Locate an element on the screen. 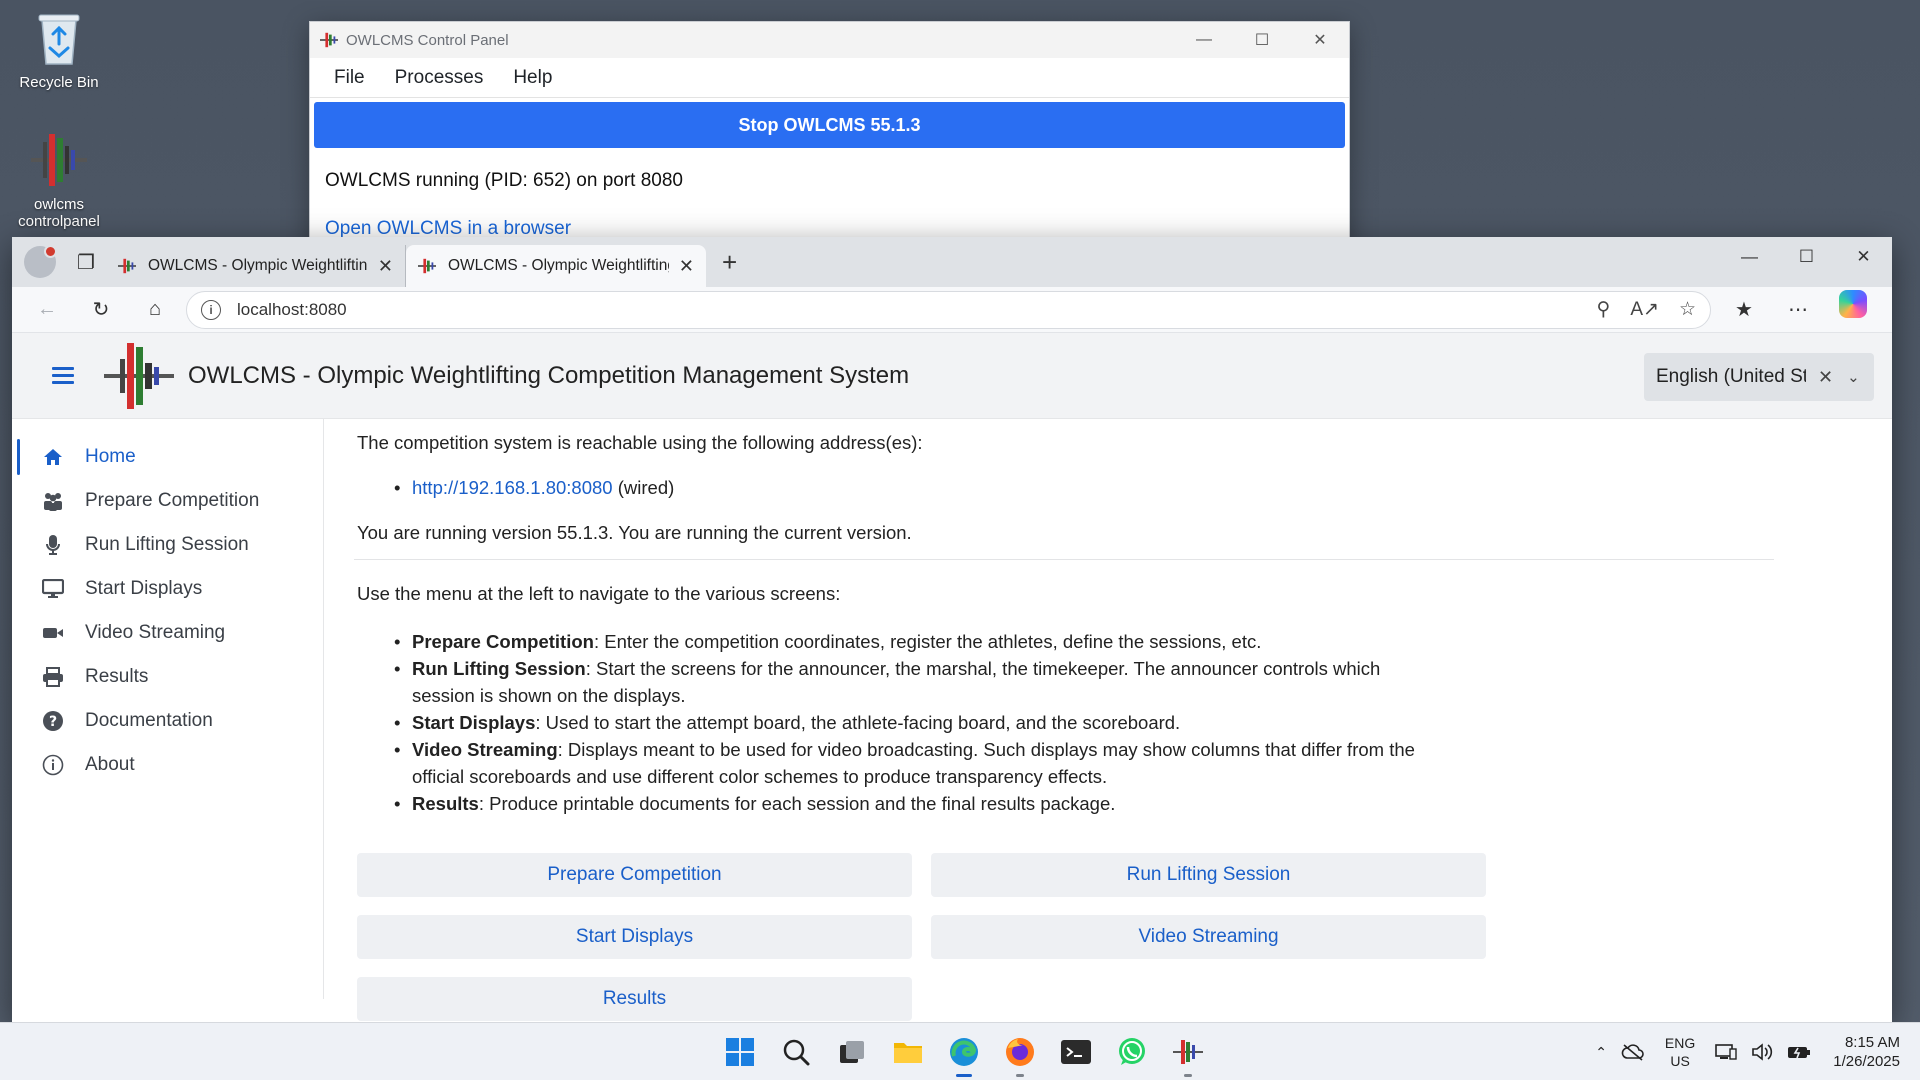  clock: 8:15 AM 1/26/2025 is located at coordinates (1866, 1052).